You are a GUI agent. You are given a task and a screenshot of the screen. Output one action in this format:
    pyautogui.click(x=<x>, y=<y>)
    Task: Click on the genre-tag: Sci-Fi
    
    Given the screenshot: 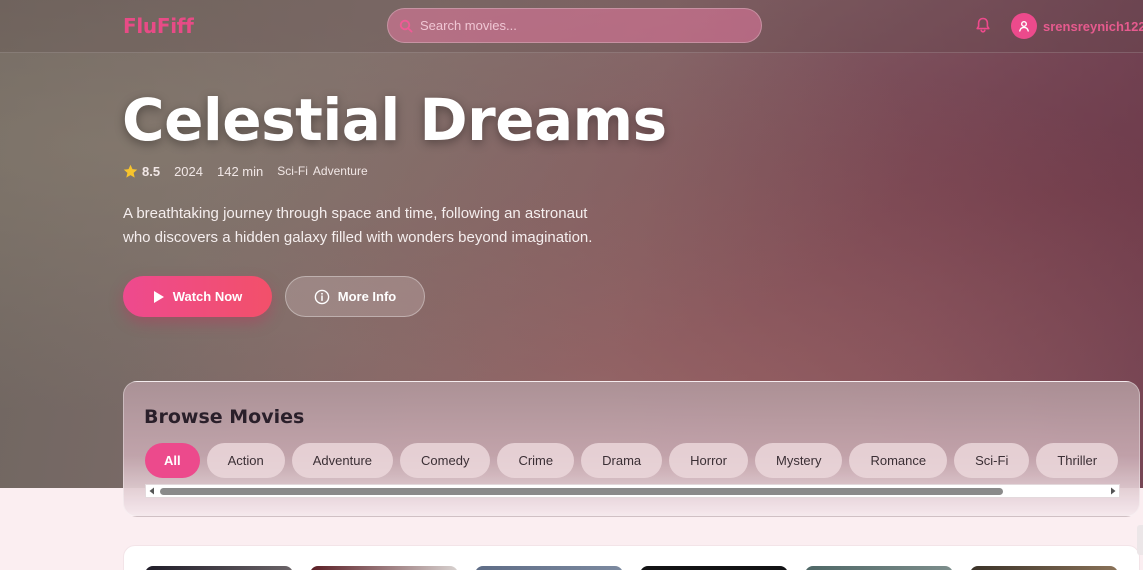 What is the action you would take?
    pyautogui.click(x=292, y=171)
    